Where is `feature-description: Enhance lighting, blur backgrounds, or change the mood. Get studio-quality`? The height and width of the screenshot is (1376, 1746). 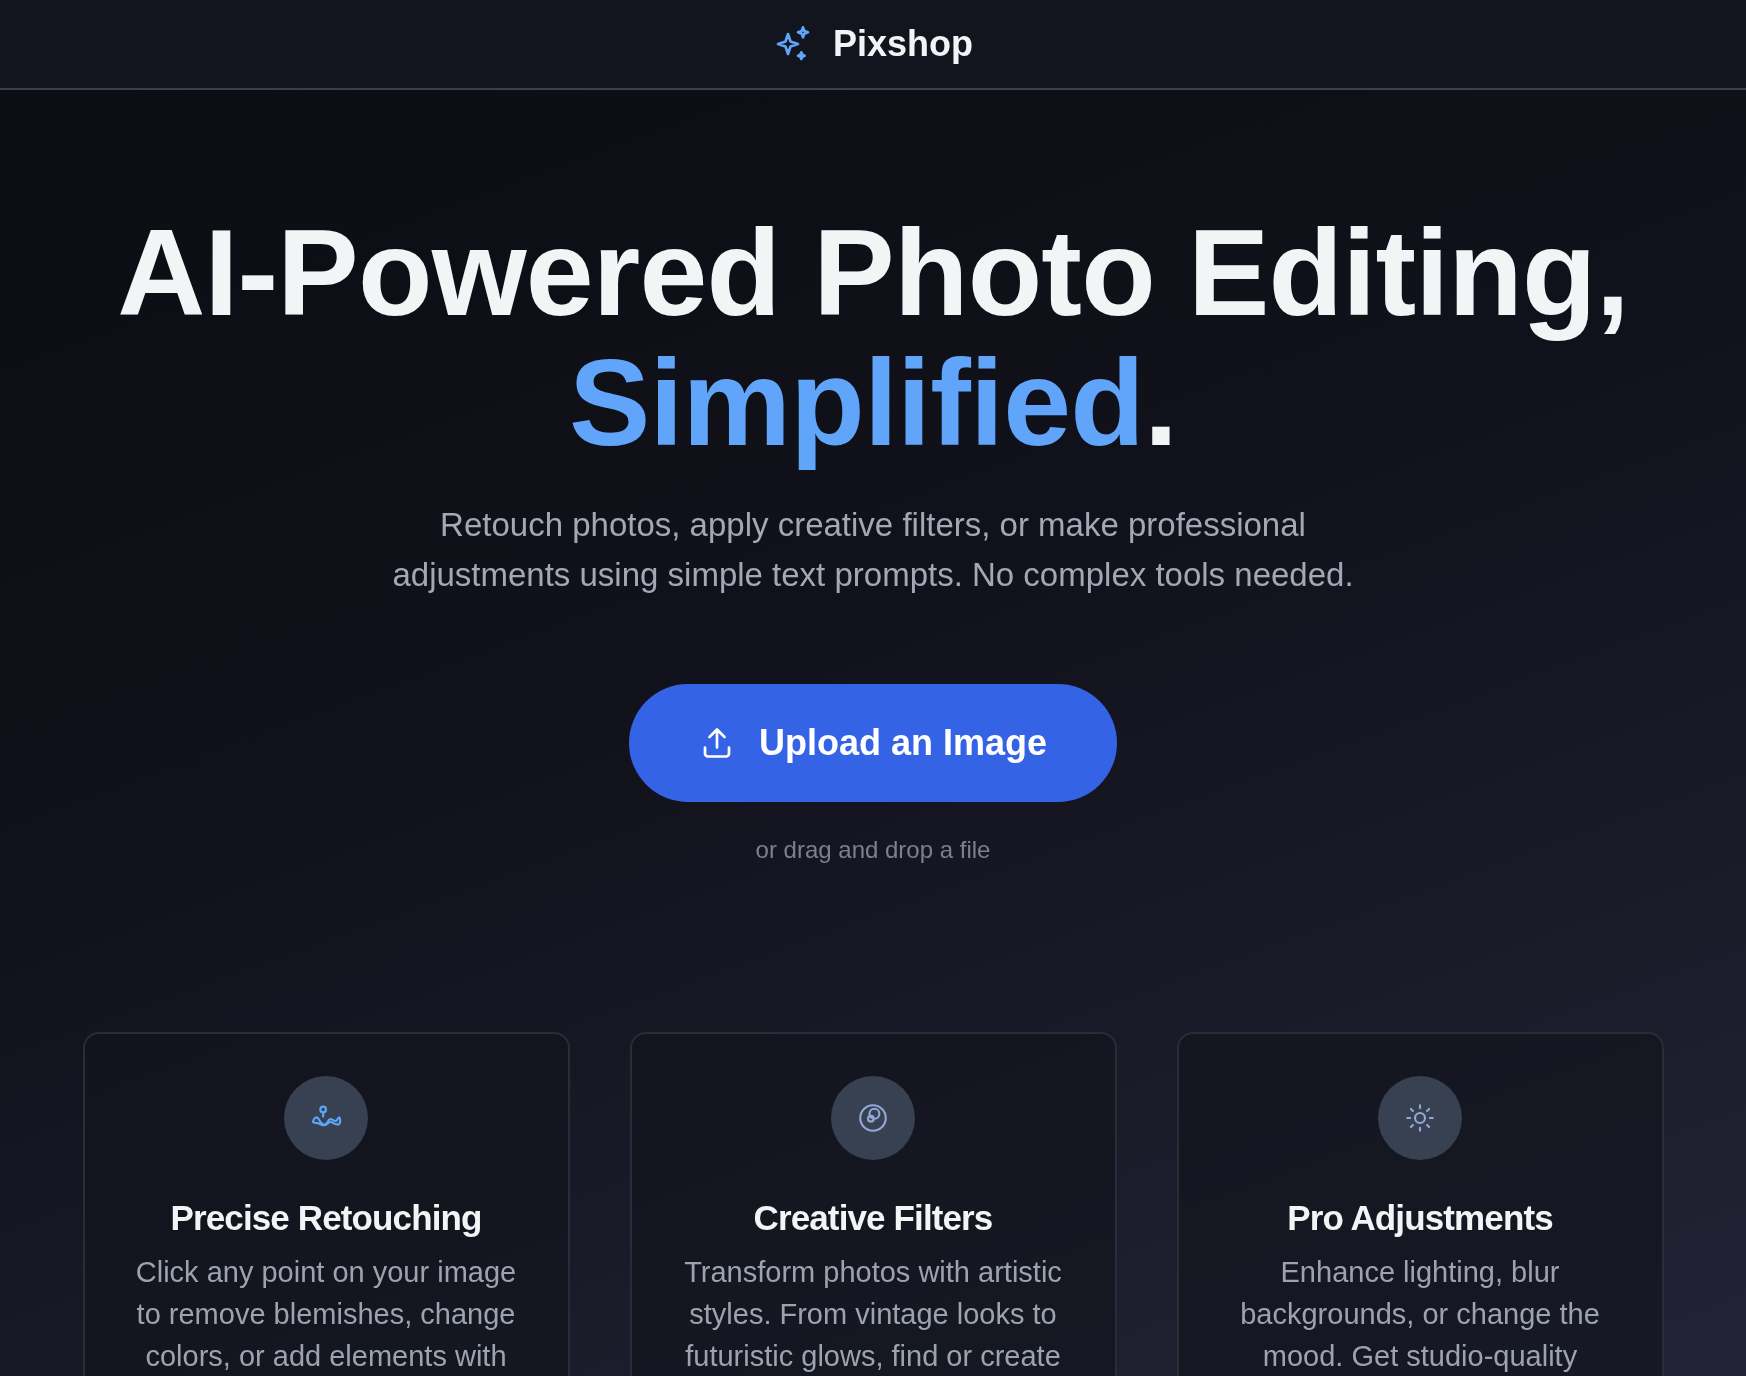
feature-description: Enhance lighting, blur backgrounds, or change the mood. Get studio-quality is located at coordinates (1420, 1314).